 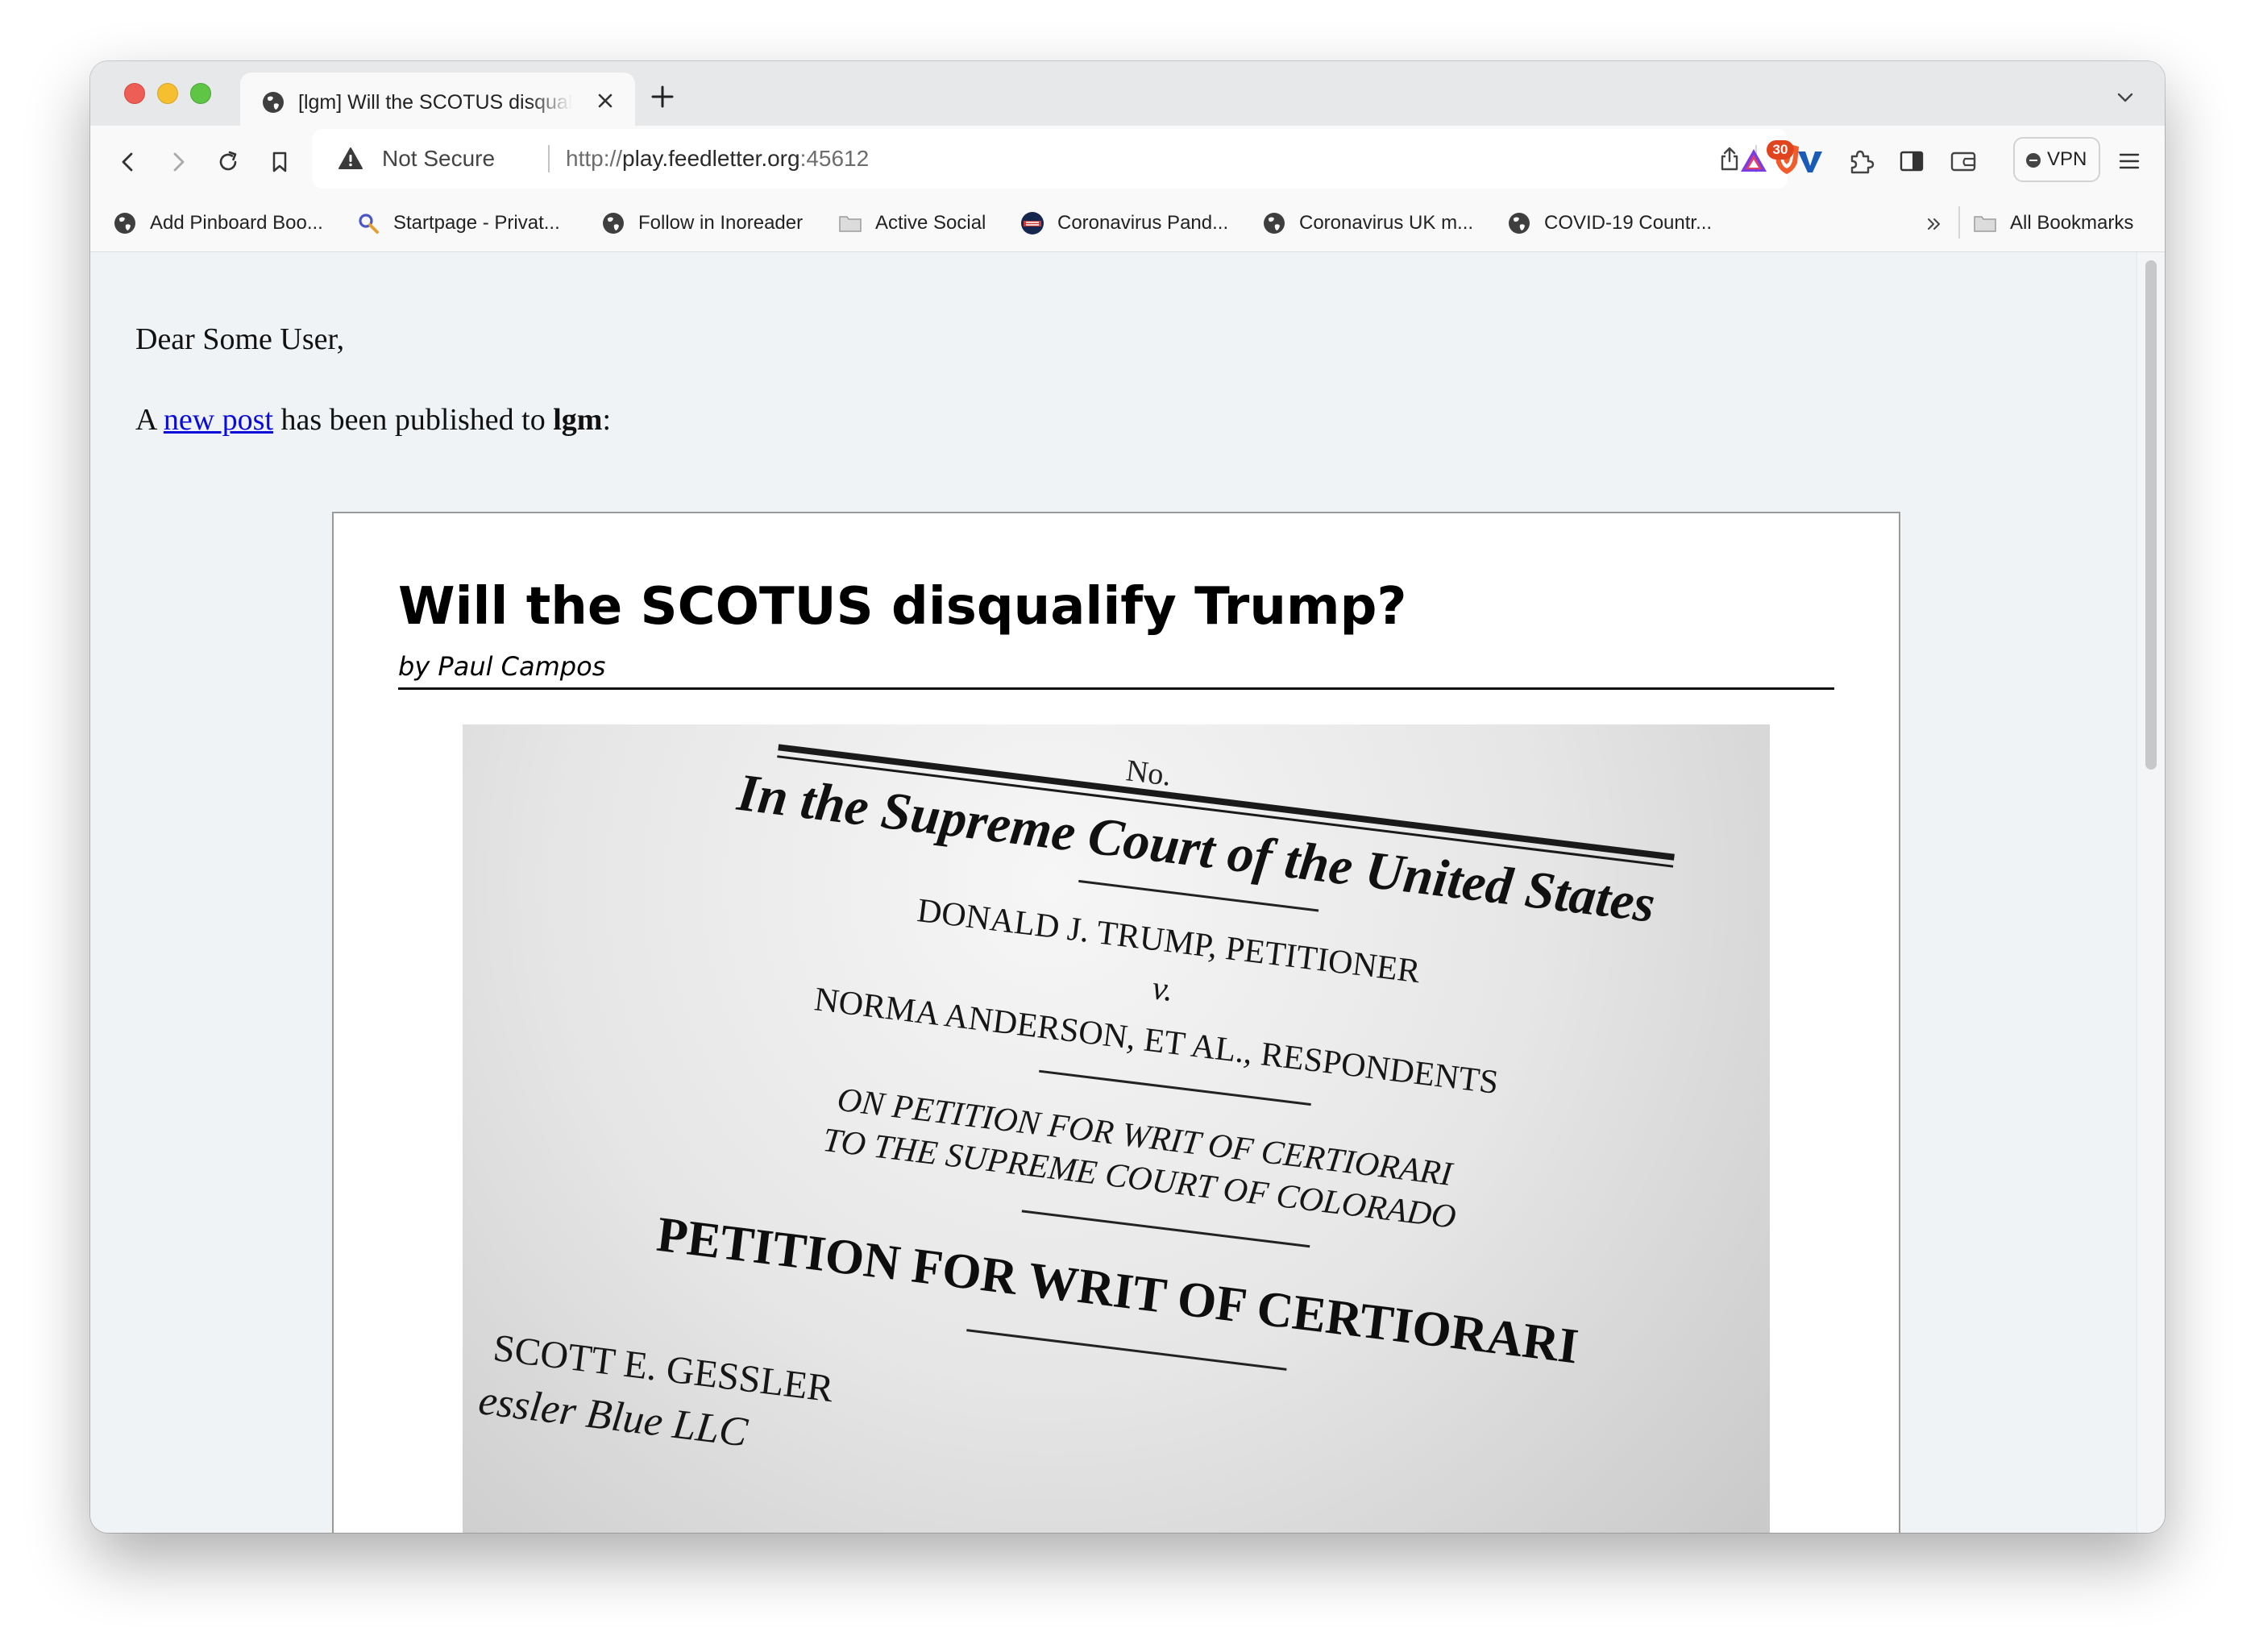 What do you see at coordinates (200, 93) in the screenshot?
I see `zoom-window-button` at bounding box center [200, 93].